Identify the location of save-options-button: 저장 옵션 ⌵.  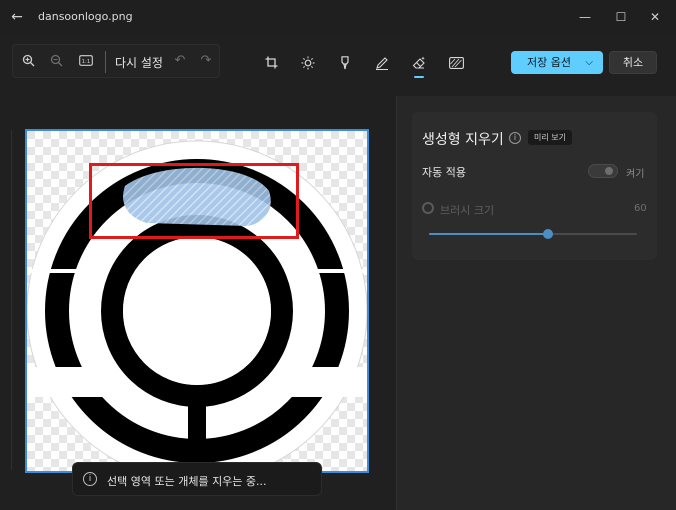
(557, 62).